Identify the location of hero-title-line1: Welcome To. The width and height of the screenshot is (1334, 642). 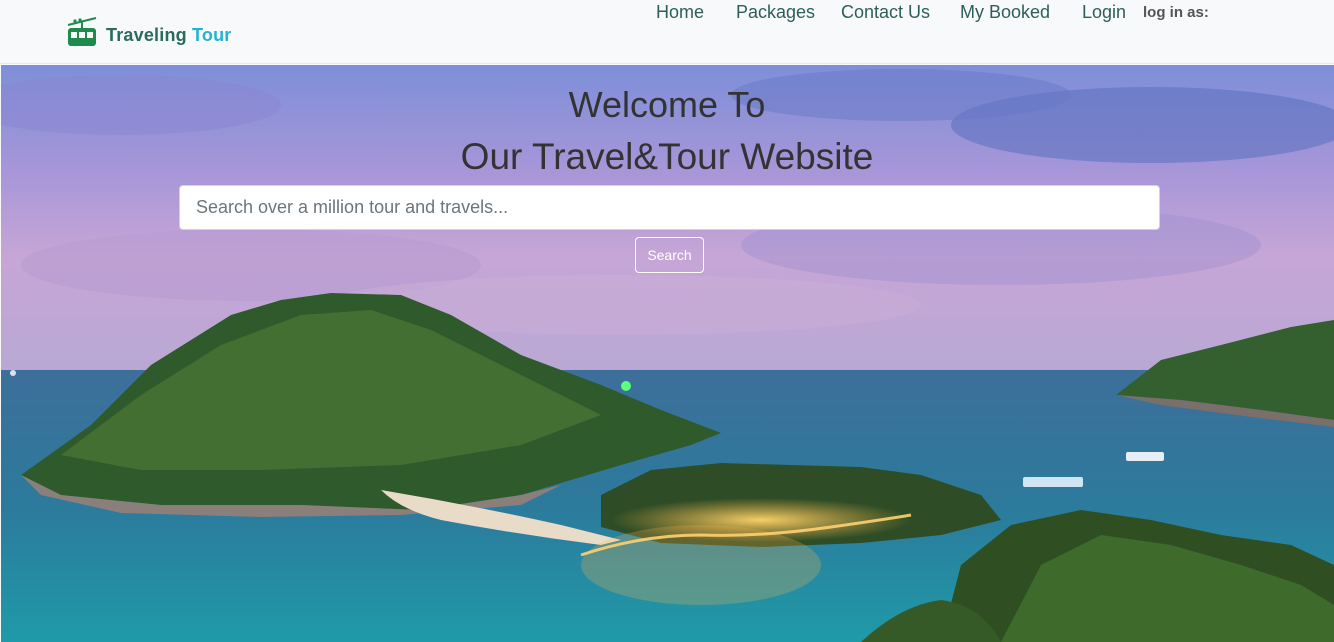
(667, 104).